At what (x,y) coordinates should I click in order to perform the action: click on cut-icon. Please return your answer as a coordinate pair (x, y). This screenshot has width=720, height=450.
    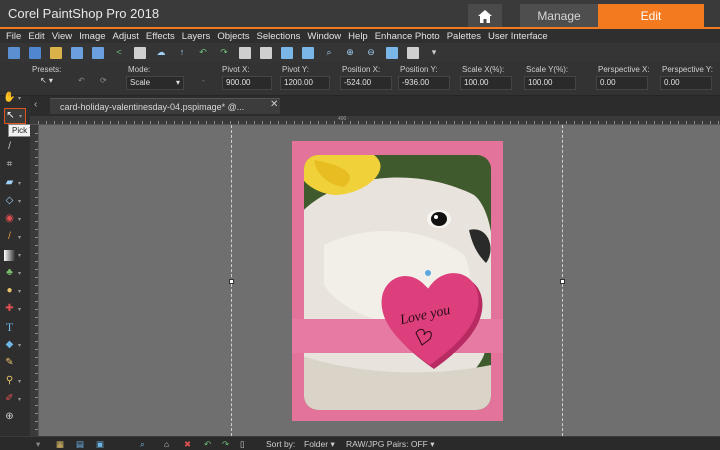
    Looking at the image, I should click on (245, 52).